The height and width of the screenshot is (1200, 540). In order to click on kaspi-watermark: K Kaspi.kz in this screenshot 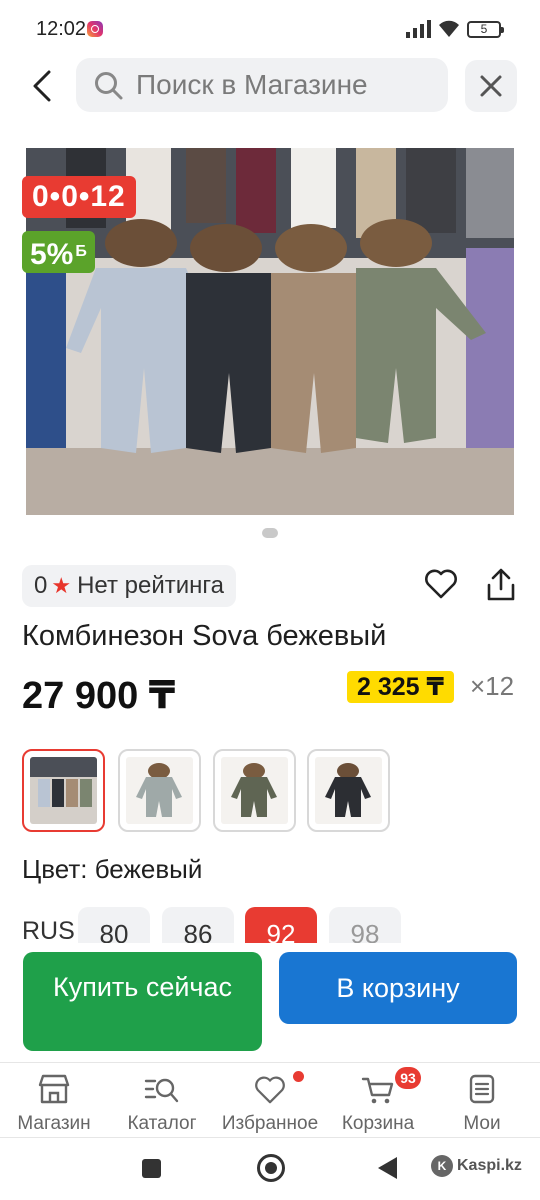, I will do `click(476, 1166)`.